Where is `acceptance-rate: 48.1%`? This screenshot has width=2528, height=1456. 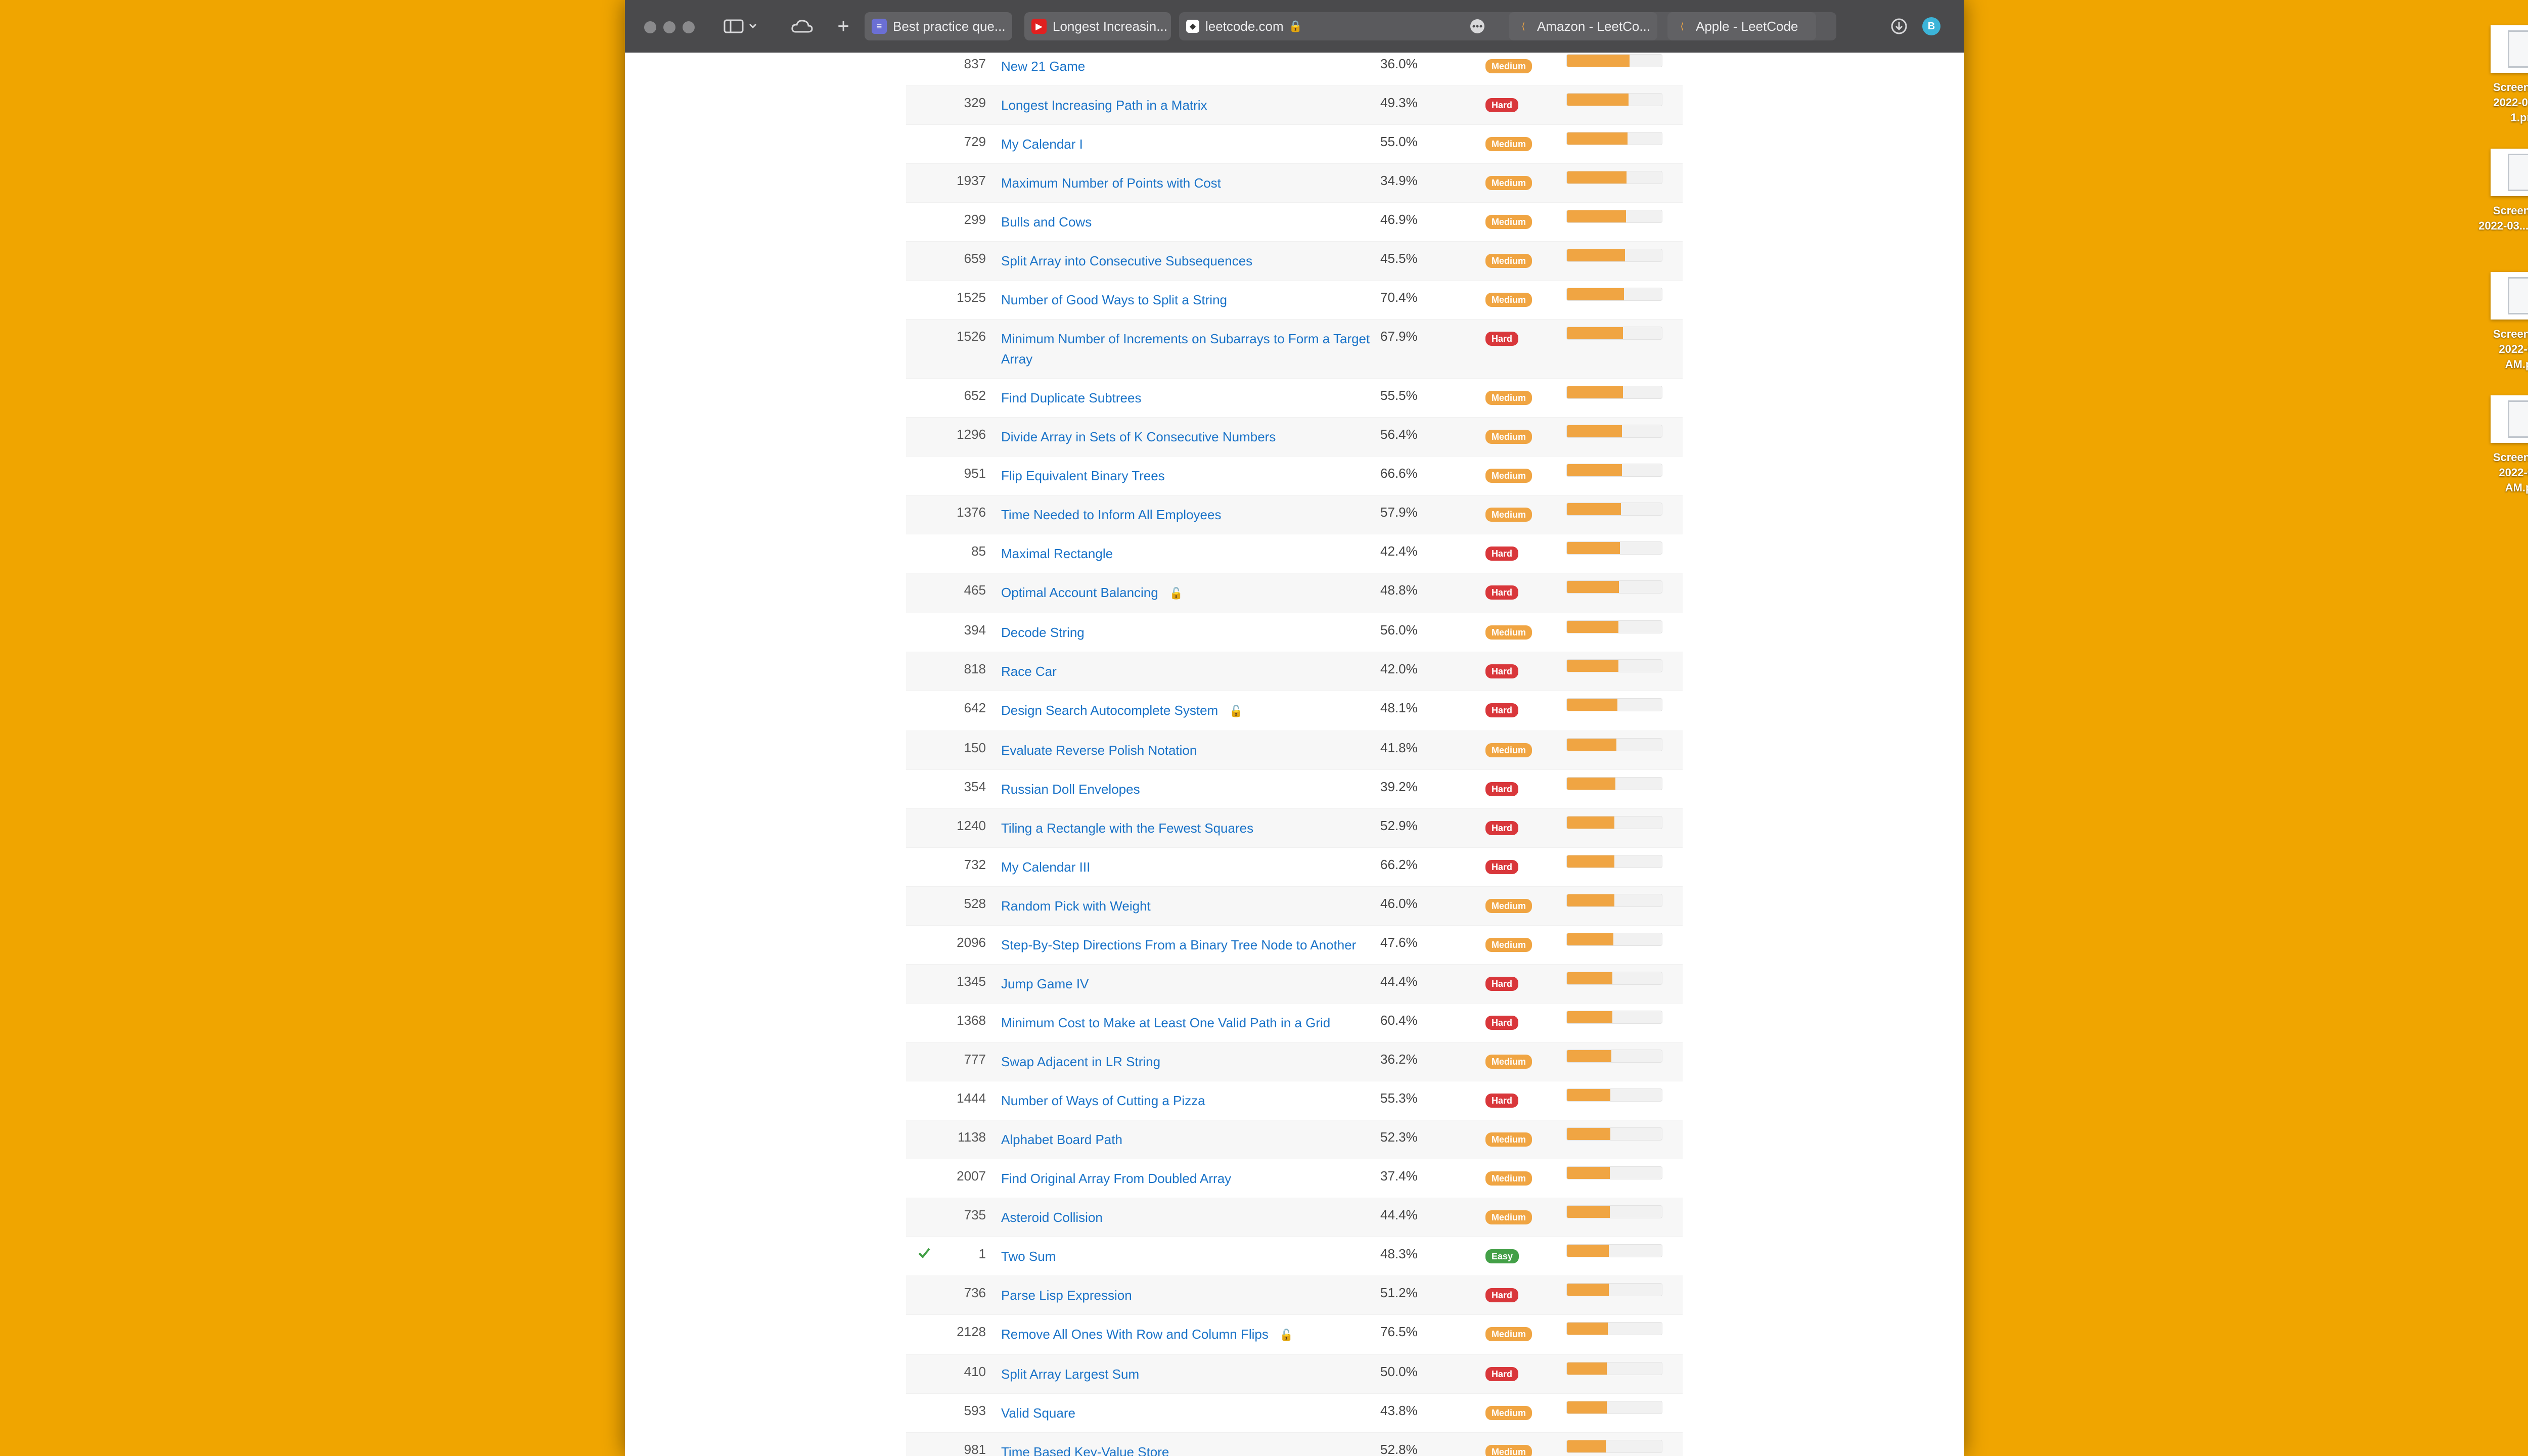
acceptance-rate: 48.1% is located at coordinates (1399, 708).